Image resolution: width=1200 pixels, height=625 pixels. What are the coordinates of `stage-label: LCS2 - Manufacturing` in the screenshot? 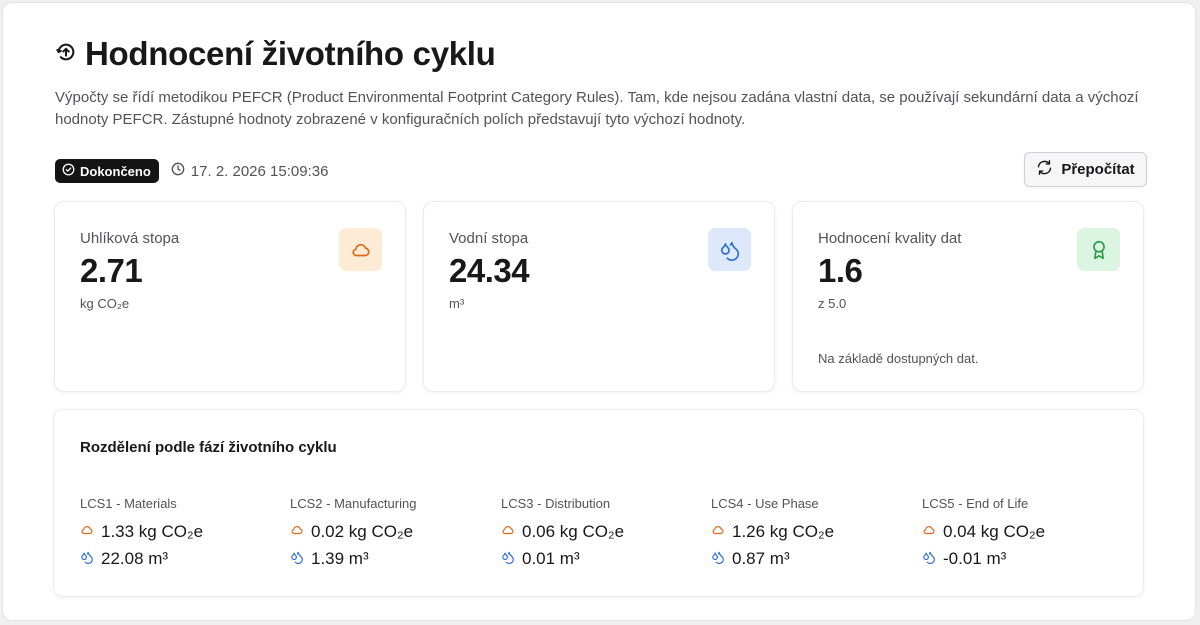 It's located at (353, 503).